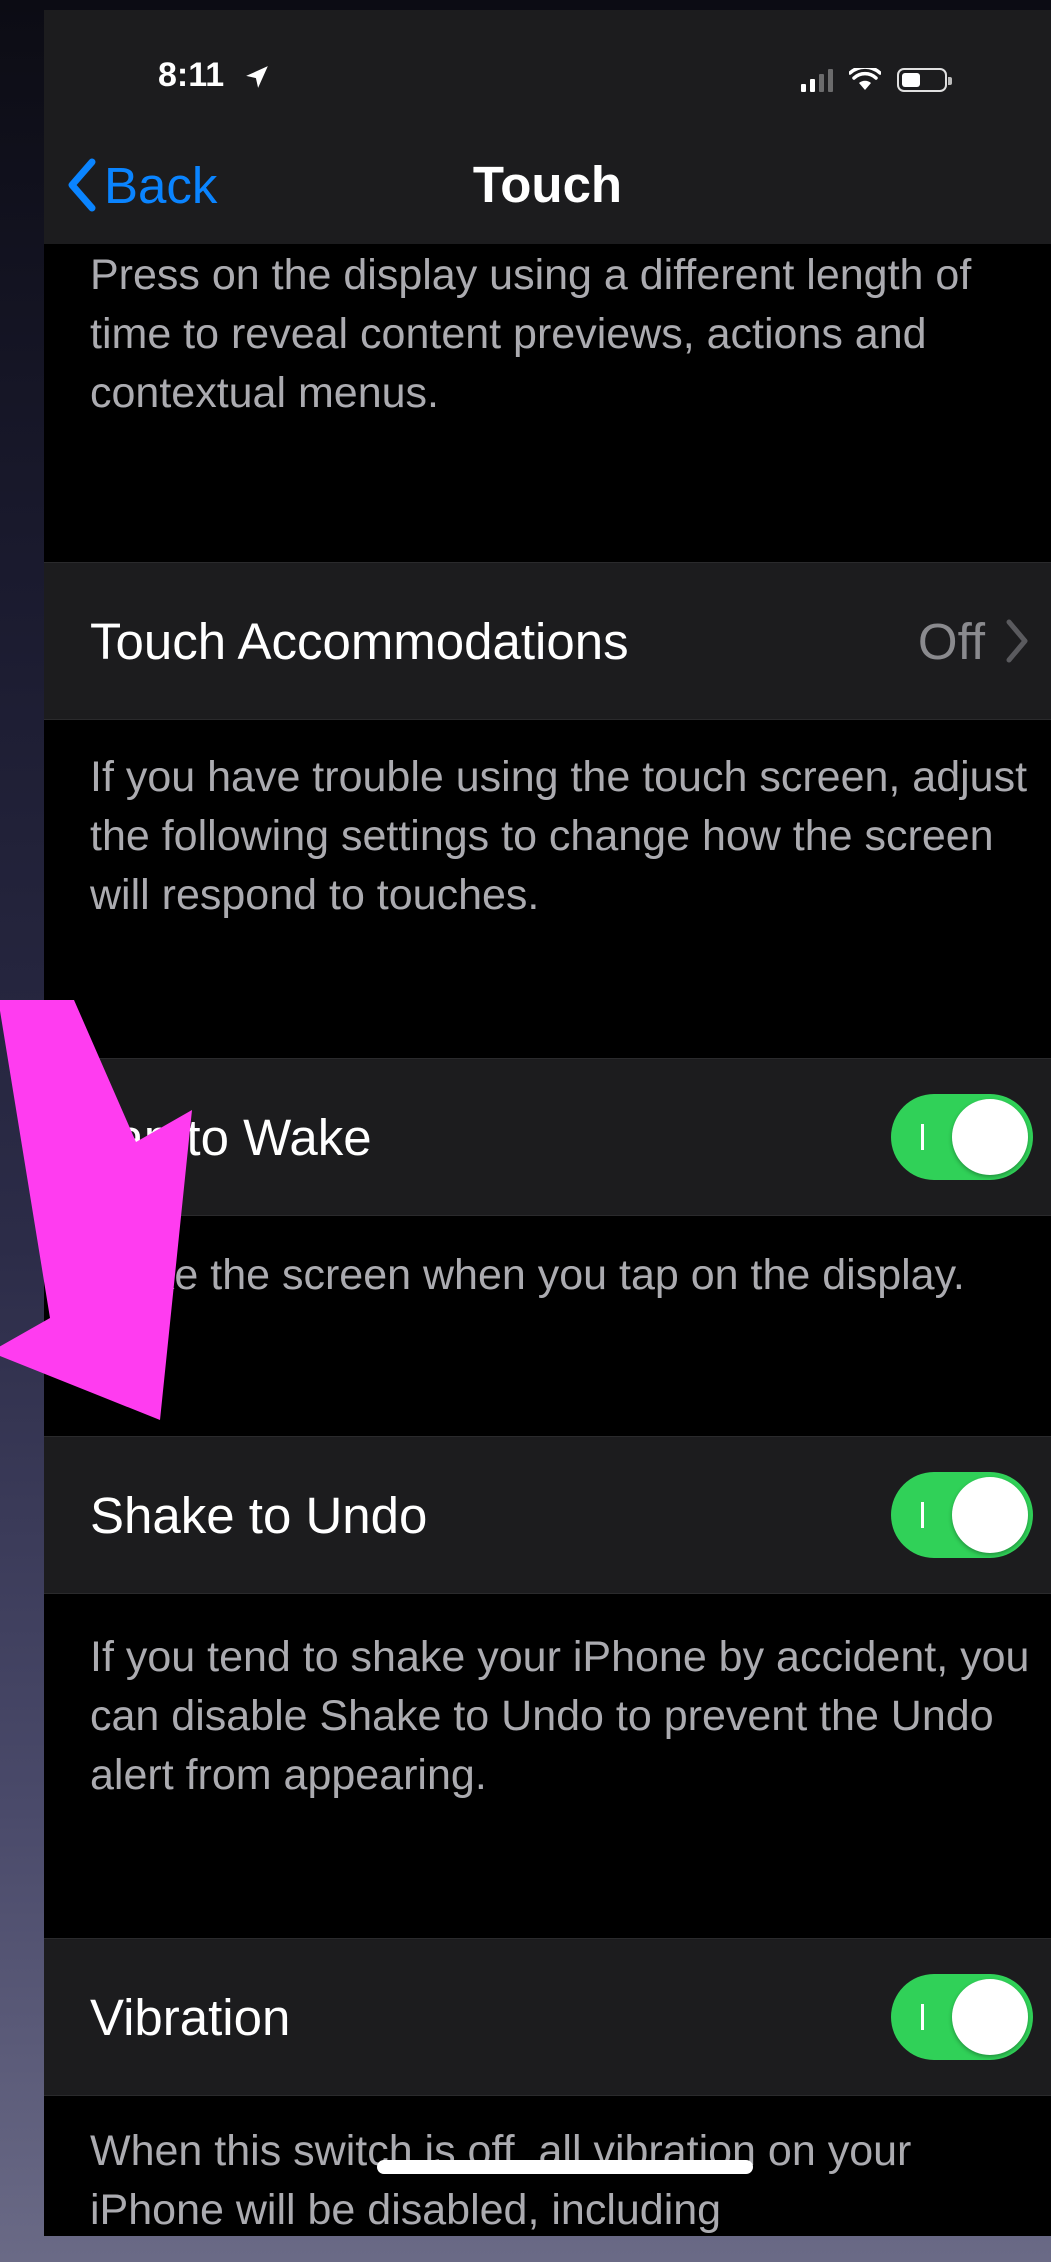  Describe the element at coordinates (547, 127) in the screenshot. I see `navigation-header: 8:11 Back Touch` at that location.